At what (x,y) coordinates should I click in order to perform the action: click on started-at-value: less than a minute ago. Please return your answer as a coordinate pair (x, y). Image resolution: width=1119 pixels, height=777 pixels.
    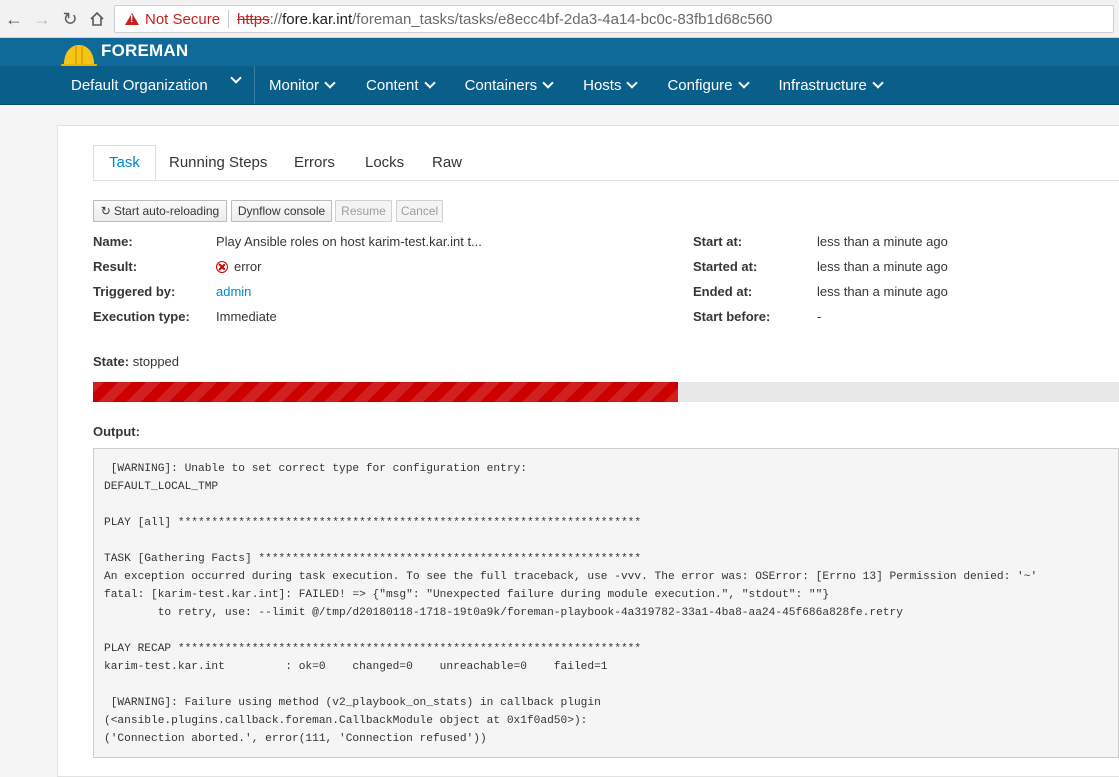
    Looking at the image, I should click on (882, 266).